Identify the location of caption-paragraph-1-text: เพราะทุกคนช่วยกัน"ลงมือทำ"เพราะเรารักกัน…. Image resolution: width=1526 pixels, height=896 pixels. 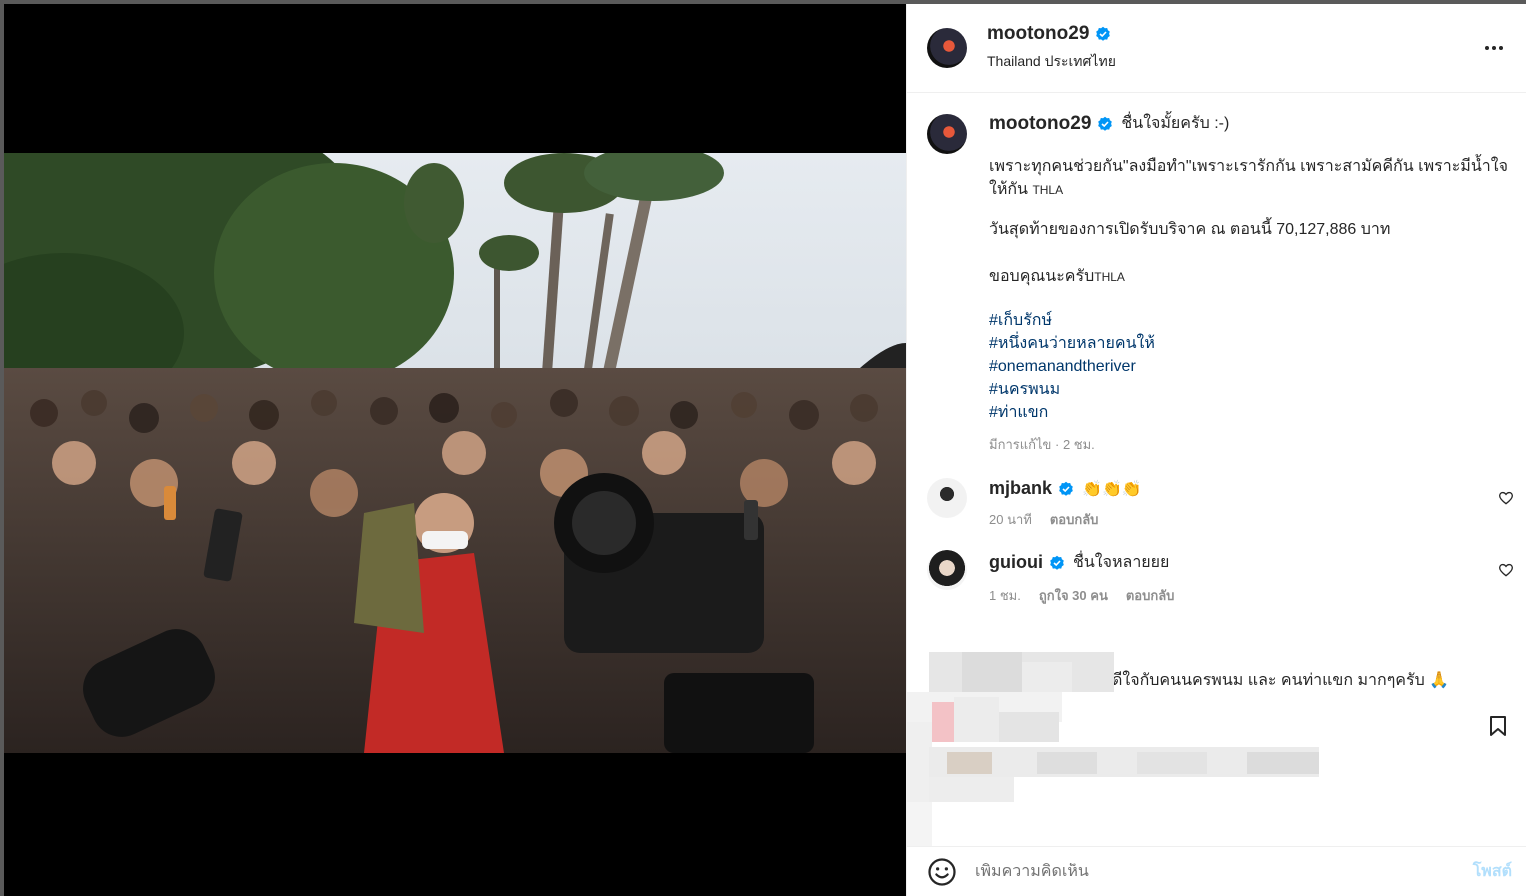
(1248, 178).